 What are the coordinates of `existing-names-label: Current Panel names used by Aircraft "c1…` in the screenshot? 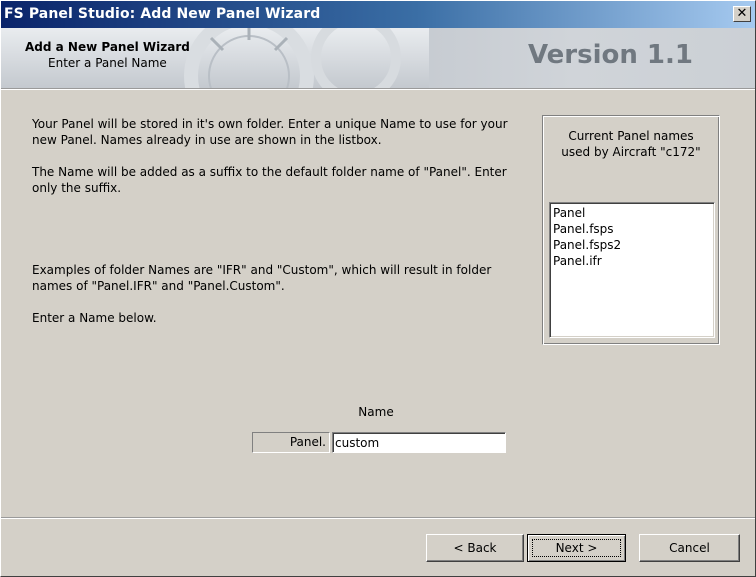 It's located at (631, 144).